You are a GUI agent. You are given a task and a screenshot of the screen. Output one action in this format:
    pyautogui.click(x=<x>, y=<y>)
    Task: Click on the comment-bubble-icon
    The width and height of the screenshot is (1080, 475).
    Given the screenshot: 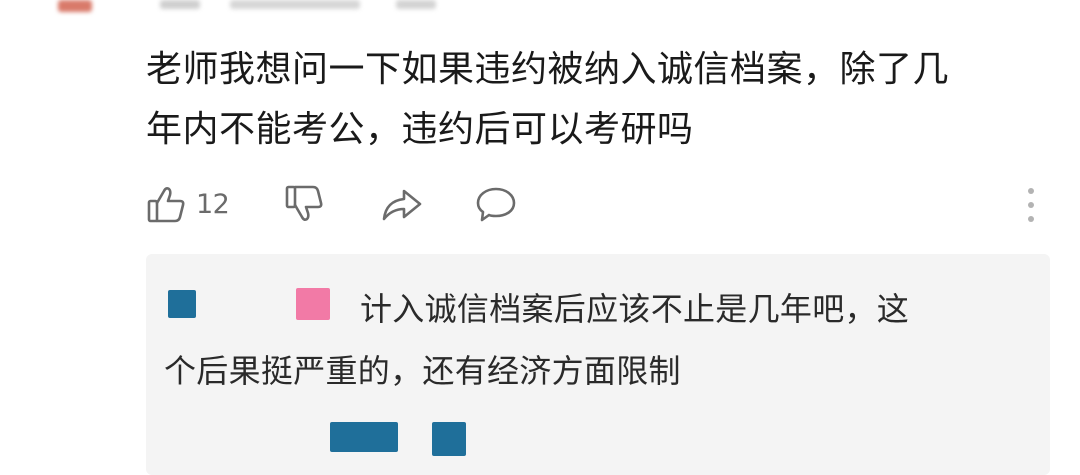 What is the action you would take?
    pyautogui.click(x=496, y=204)
    